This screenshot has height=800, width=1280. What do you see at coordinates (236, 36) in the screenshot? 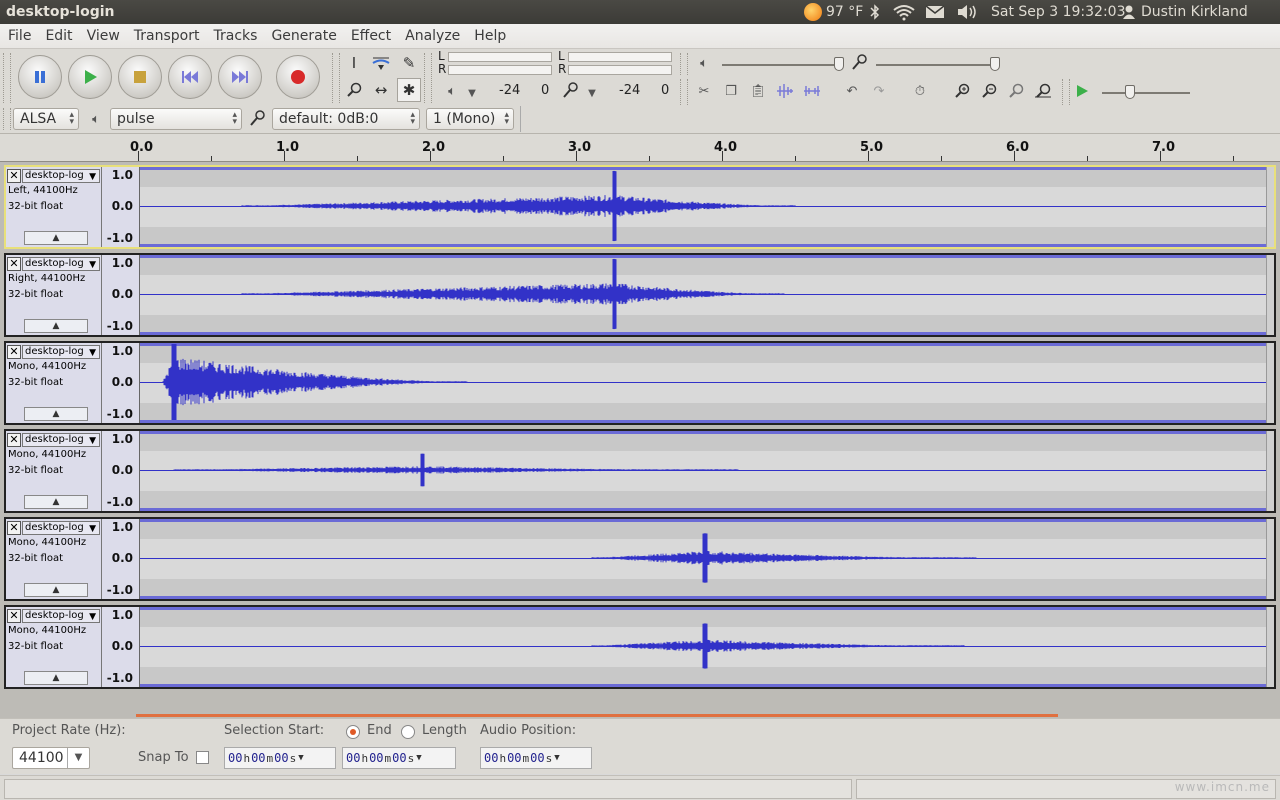
I see `menu-tracks: Tracks` at bounding box center [236, 36].